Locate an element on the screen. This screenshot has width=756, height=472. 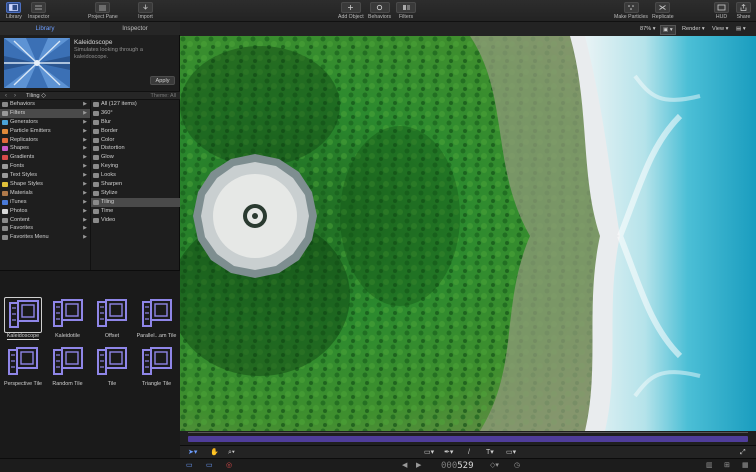
category-item: Behaviors ▶ is located at coordinates (45, 104).